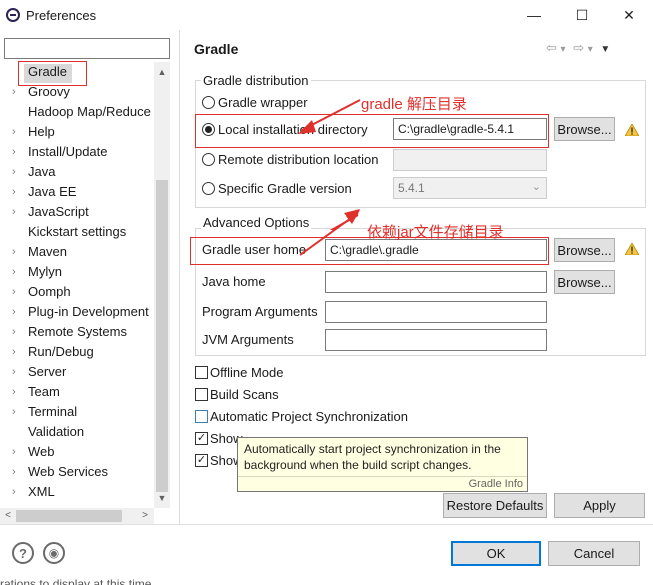 The height and width of the screenshot is (585, 653). I want to click on chevron-down-icon: ⌄, so click(536, 187).